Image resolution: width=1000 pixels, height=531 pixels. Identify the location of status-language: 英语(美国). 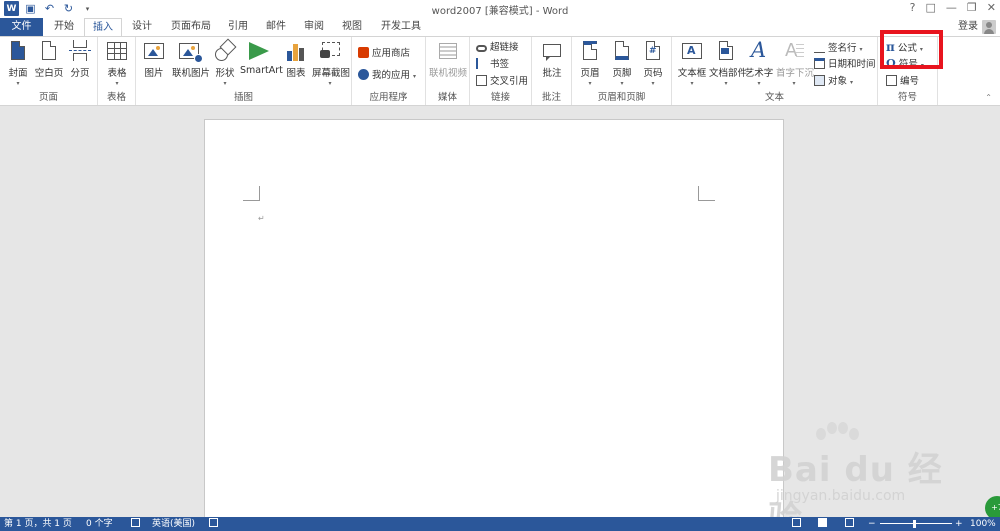
(173, 524).